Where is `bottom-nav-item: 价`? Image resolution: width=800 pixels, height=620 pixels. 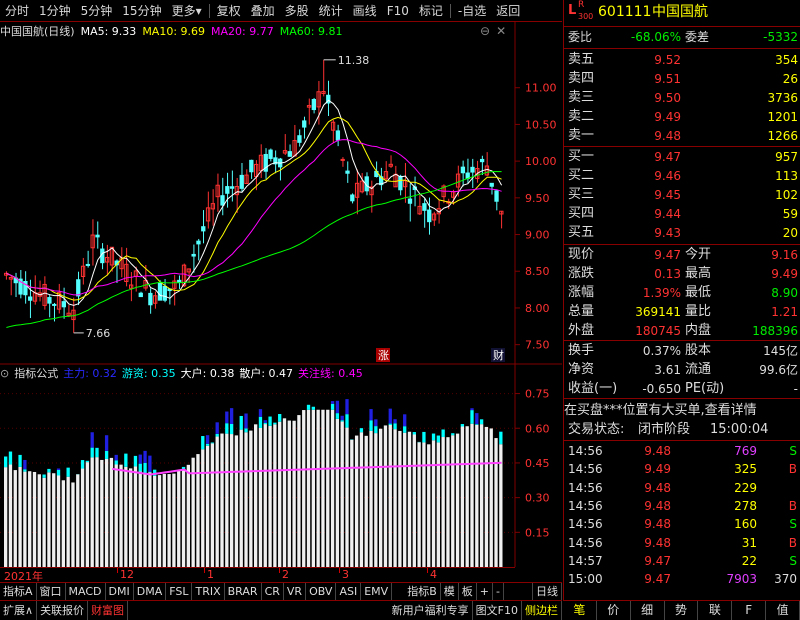
bottom-nav-item: 价 is located at coordinates (614, 610).